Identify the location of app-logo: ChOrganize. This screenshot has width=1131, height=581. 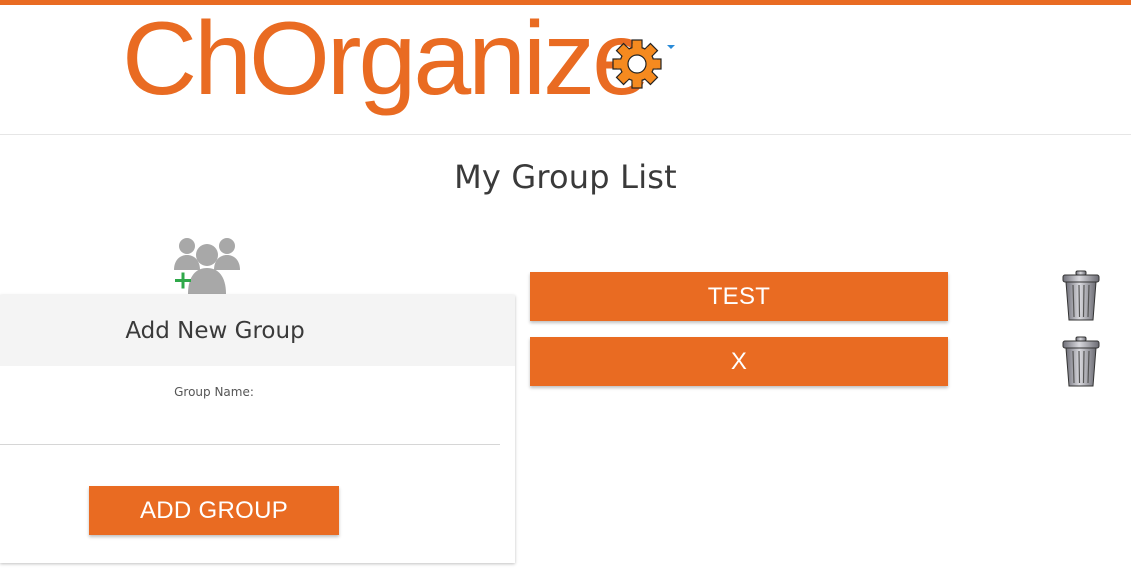
(386, 59).